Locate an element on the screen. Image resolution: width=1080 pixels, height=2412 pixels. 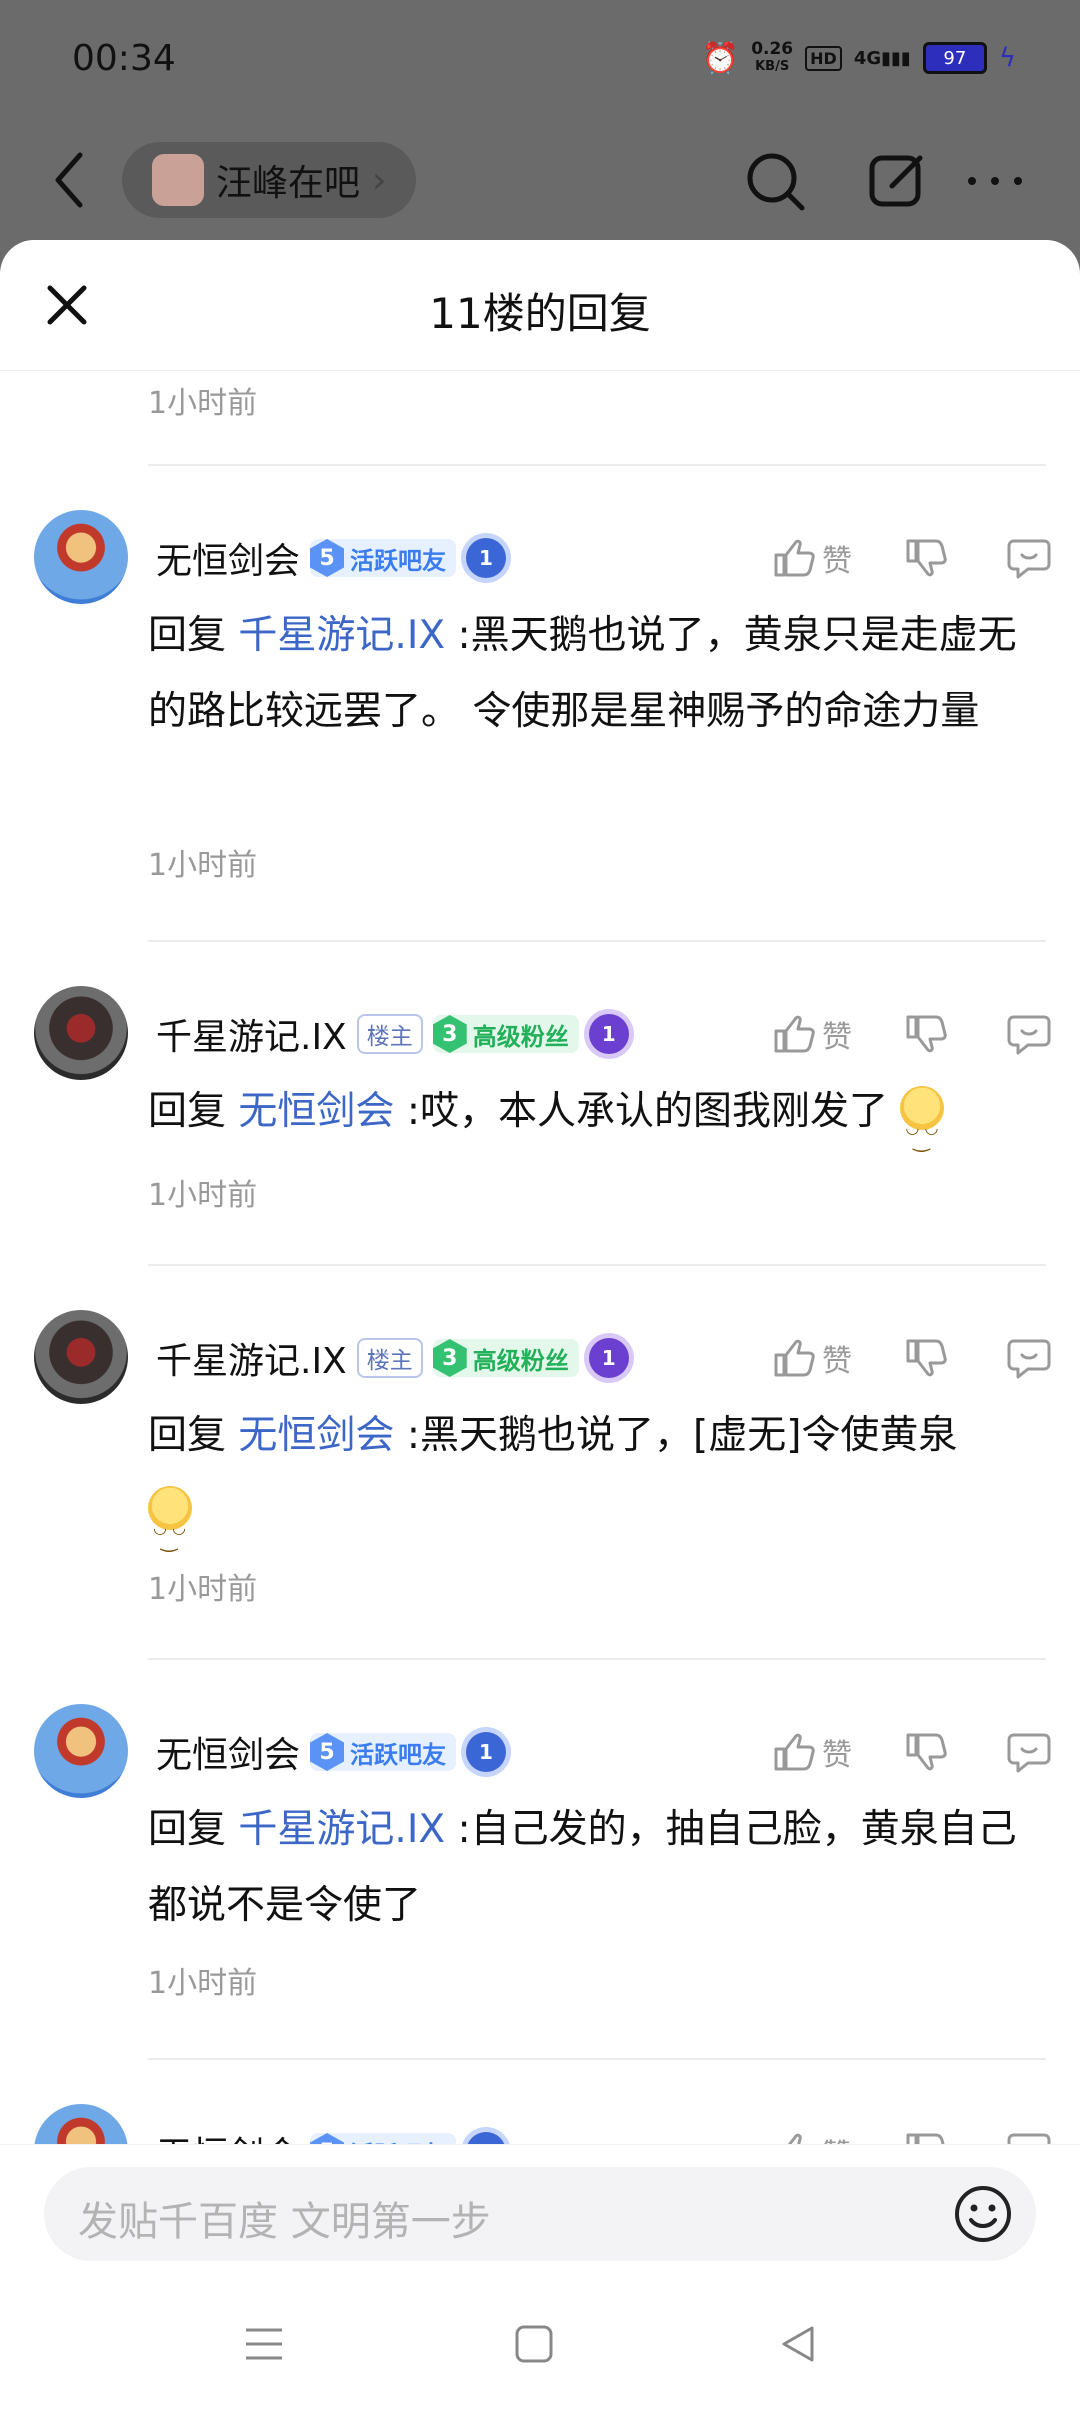
reply-content: 回复 无恒剑会 :黑天鹅也说了，[虚无]令使黄泉 is located at coordinates (594, 1488).